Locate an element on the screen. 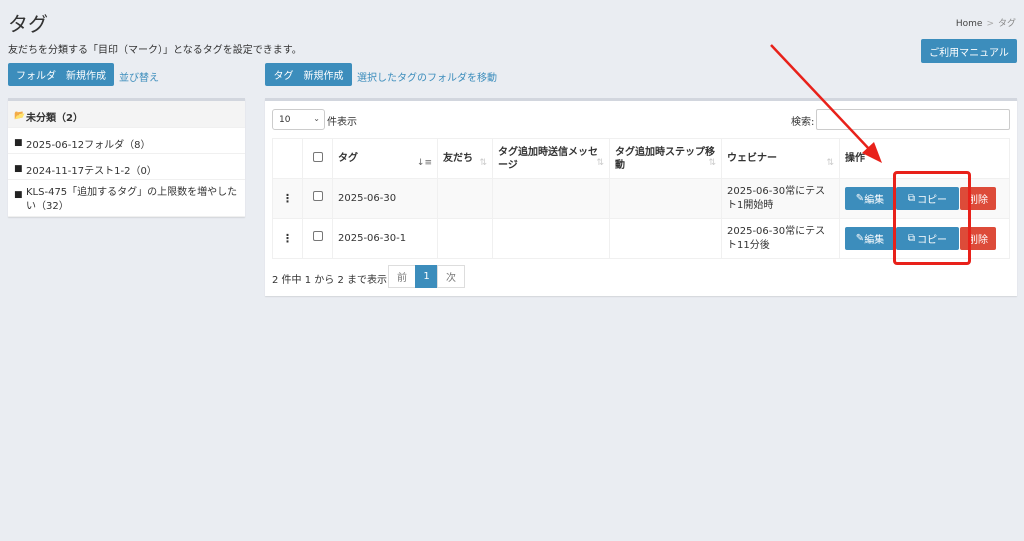 Image resolution: width=1024 pixels, height=541 pixels. page-description: 友だちを分類する「目印（マーク）」となるタグを設定できます。 is located at coordinates (155, 50).